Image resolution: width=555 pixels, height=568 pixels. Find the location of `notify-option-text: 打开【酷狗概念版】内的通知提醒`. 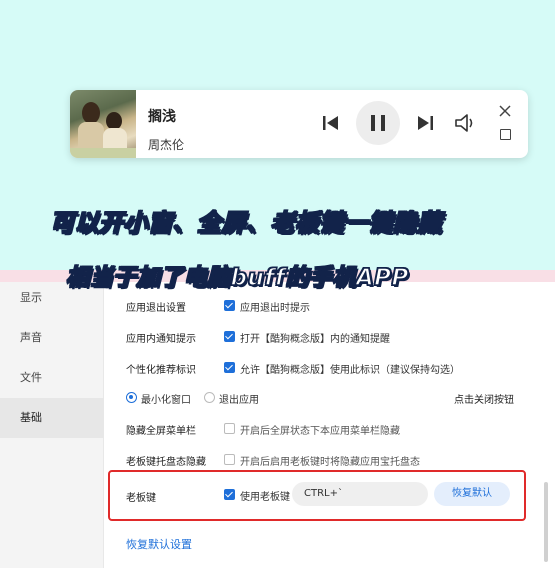

notify-option-text: 打开【酷狗概念版】内的通知提醒 is located at coordinates (315, 339).